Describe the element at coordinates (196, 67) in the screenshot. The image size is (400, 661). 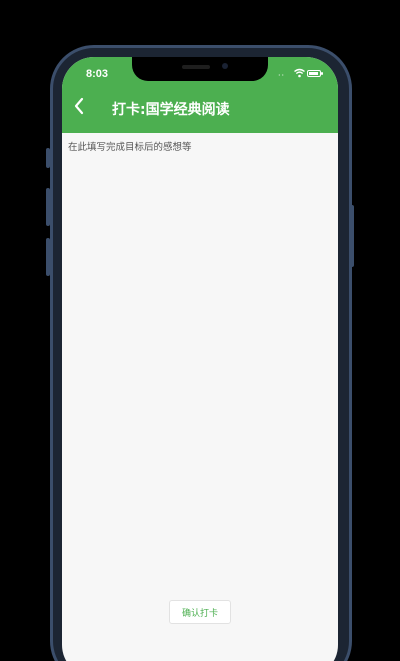
I see `speaker-grille` at that location.